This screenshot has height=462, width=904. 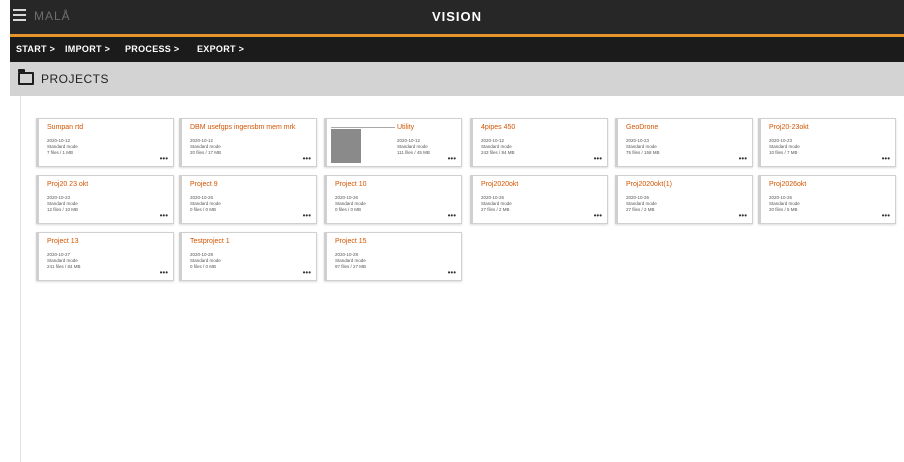 I want to click on project-name: Proj2020okt, so click(x=500, y=184).